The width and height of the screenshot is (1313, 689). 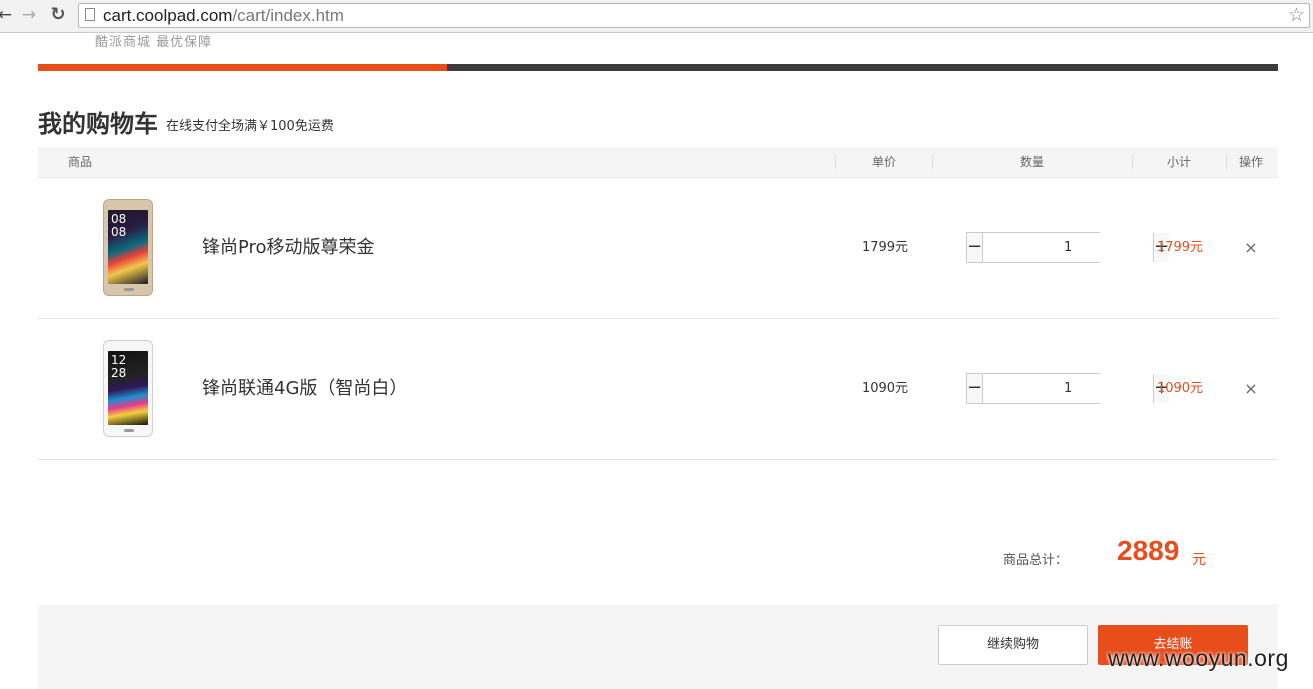 I want to click on page-title: 我的购物车, so click(x=98, y=124).